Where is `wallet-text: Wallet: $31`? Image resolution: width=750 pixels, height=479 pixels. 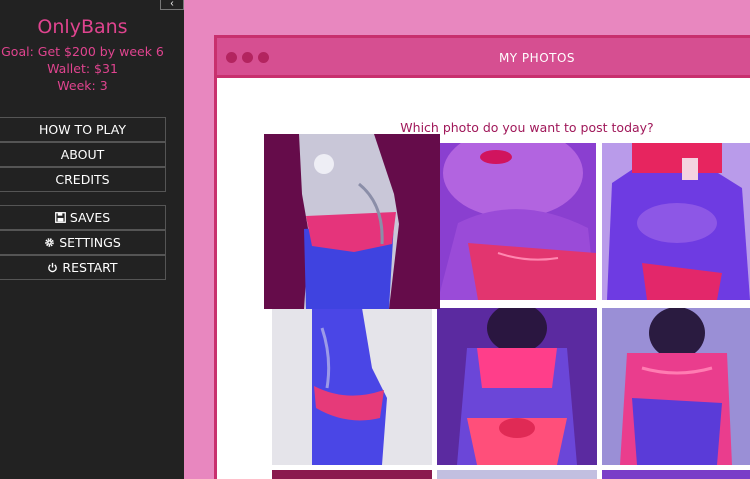 wallet-text: Wallet: $31 is located at coordinates (82, 68).